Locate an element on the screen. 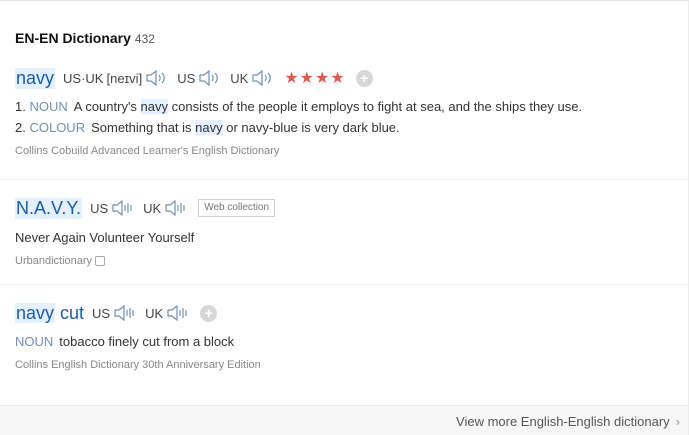 Image resolution: width=689 pixels, height=435 pixels. source-name: Urbandictionary is located at coordinates (54, 261).